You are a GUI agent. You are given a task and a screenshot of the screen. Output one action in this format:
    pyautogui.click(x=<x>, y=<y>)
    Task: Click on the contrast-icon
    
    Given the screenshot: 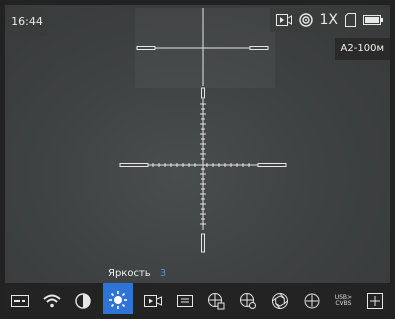 What is the action you would take?
    pyautogui.click(x=83, y=301)
    